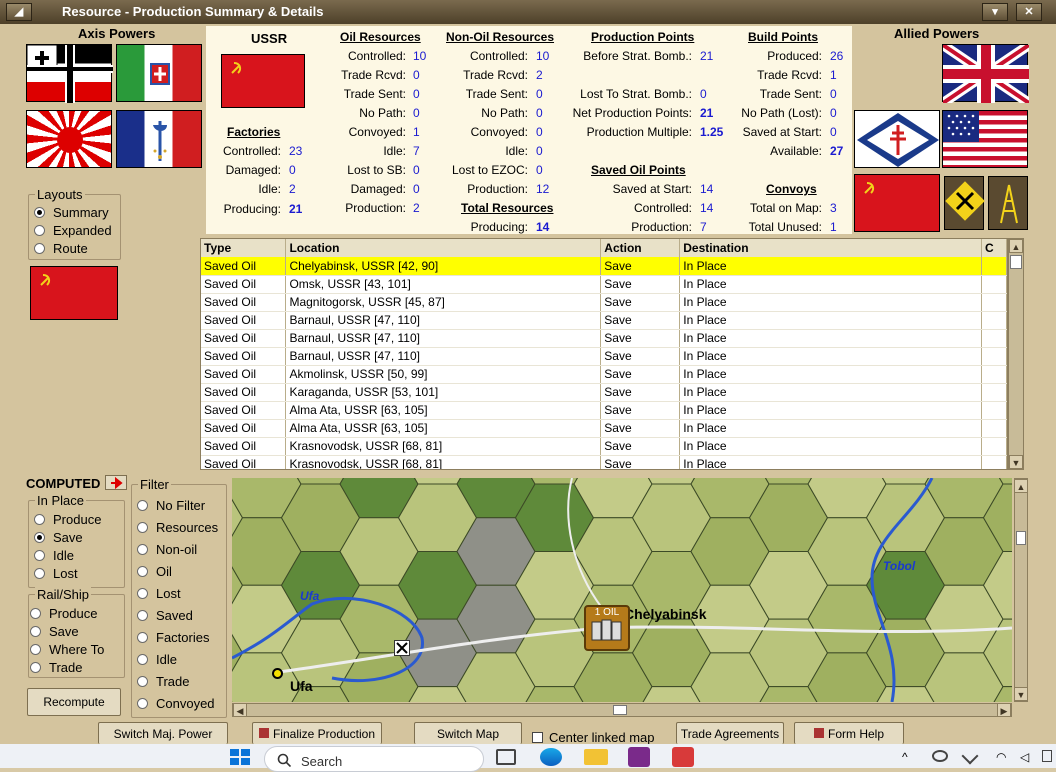 This screenshot has width=1056, height=772. I want to click on cell-action: Save, so click(640, 338).